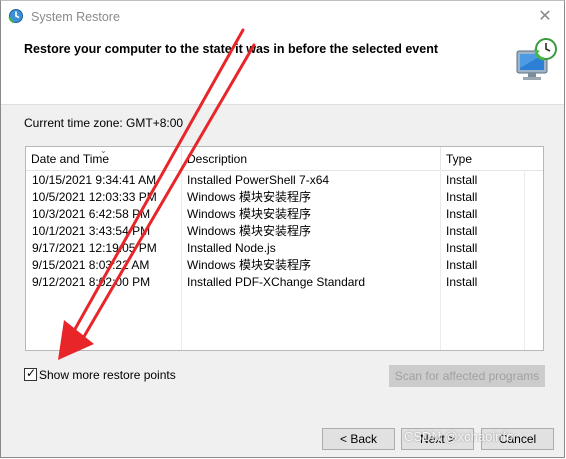  I want to click on restore-computer-icon, so click(537, 61).